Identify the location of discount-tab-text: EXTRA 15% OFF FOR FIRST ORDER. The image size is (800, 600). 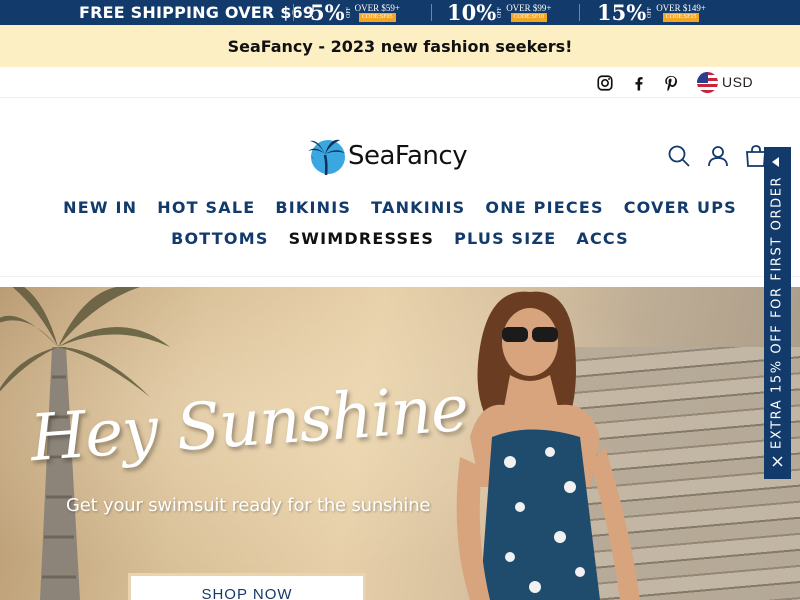
(777, 312).